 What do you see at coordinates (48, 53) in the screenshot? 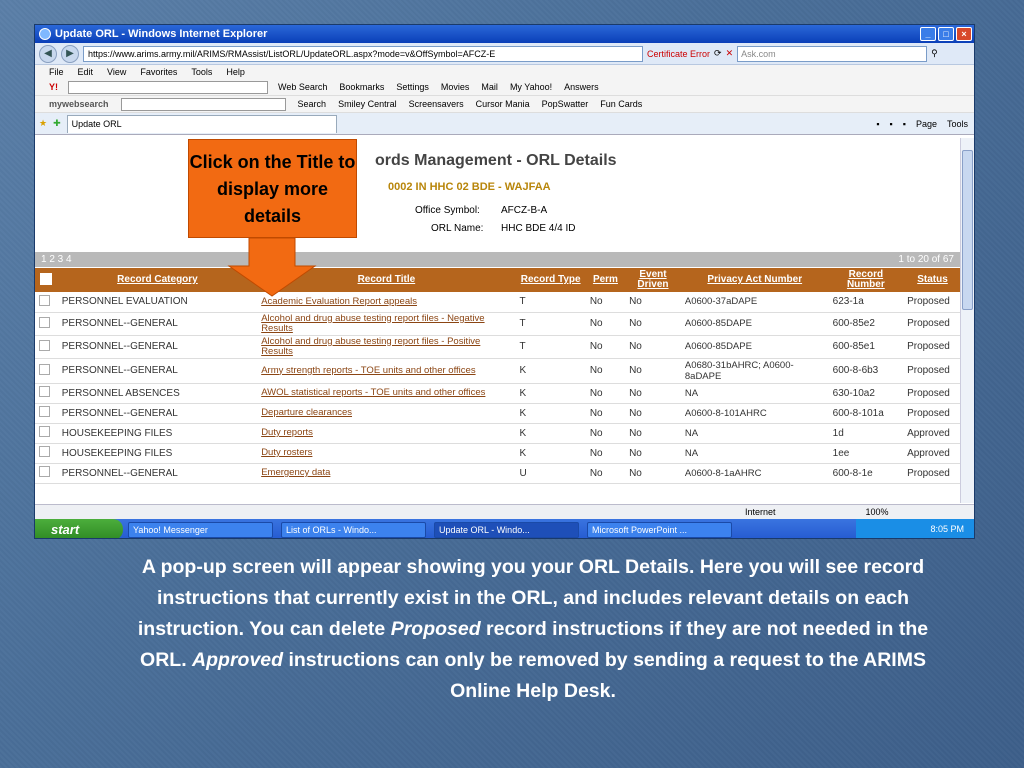
I see `back-icon: ◀` at bounding box center [48, 53].